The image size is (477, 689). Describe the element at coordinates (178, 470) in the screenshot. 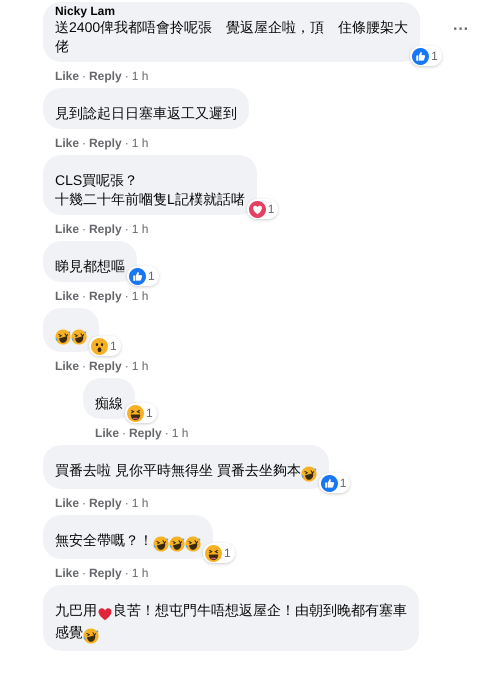

I see `comment-text: 買番去啦 見你平時無得坐 買番去坐夠本` at that location.